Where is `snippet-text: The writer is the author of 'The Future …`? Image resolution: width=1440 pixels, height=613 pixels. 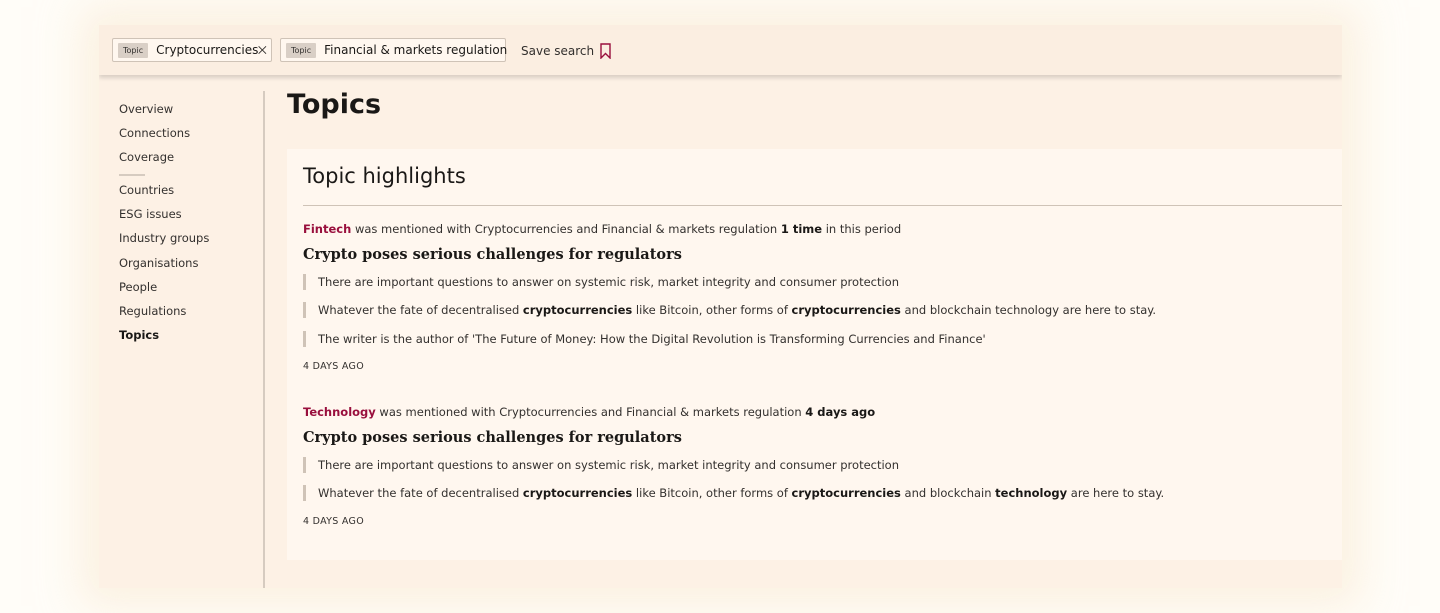
snippet-text: The writer is the author of 'The Future … is located at coordinates (652, 339).